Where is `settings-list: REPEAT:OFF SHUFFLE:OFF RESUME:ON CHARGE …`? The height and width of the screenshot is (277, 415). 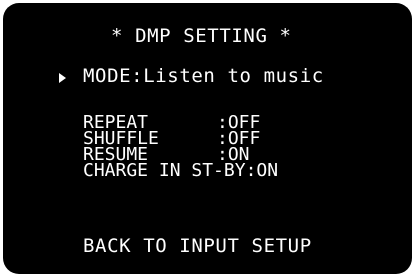
settings-list: REPEAT:OFF SHUFFLE:OFF RESUME:ON CHARGE … is located at coordinates (181, 147).